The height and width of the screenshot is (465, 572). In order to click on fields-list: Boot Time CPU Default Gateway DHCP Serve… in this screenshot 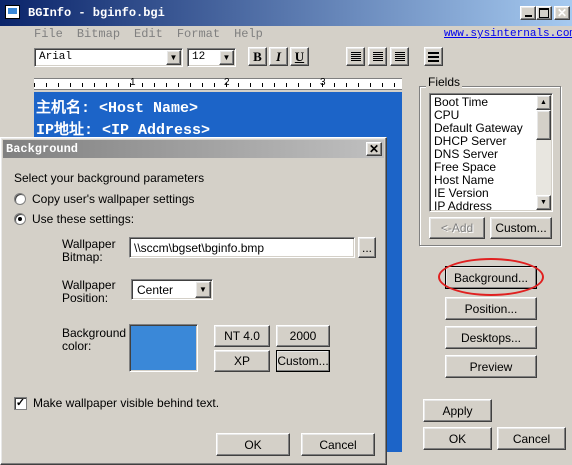, I will do `click(491, 152)`.